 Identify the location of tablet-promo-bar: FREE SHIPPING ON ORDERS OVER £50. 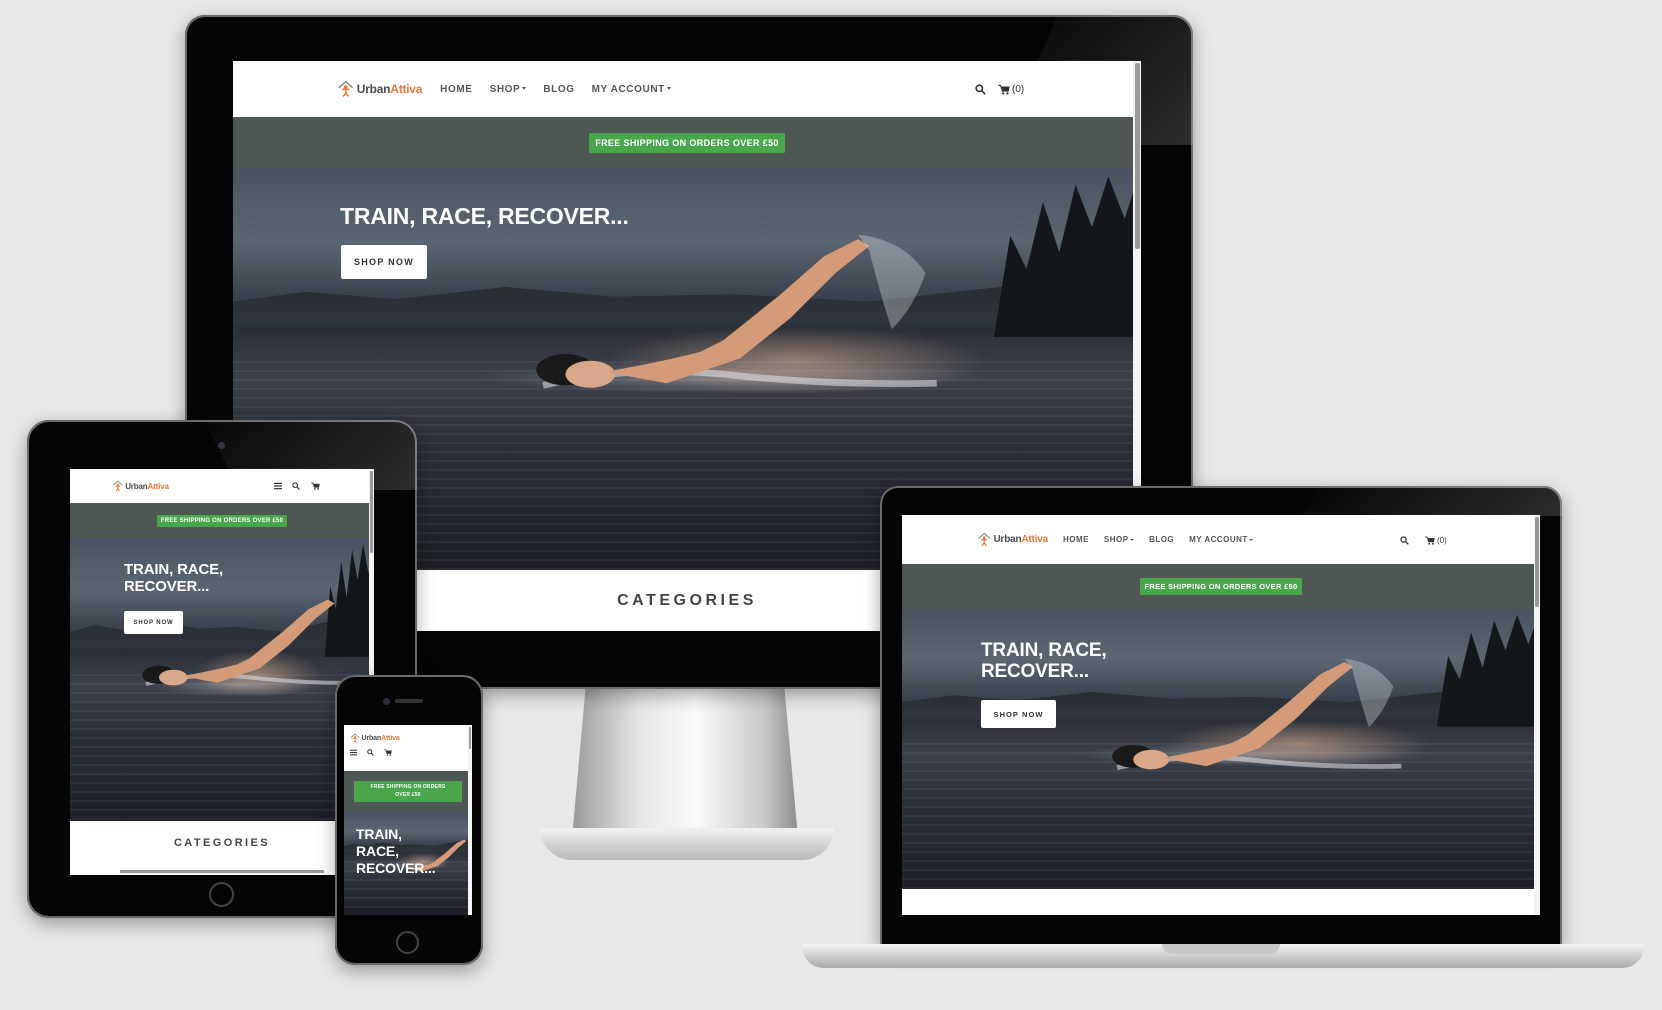
(222, 520).